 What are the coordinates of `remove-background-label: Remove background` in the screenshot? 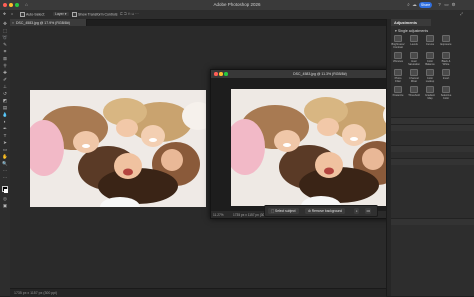 It's located at (327, 211).